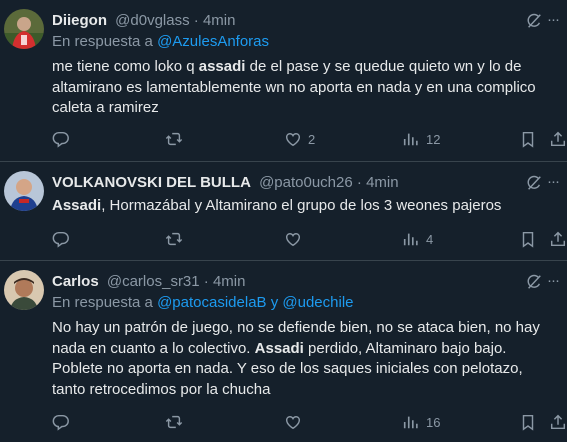 The width and height of the screenshot is (567, 442). Describe the element at coordinates (433, 422) in the screenshot. I see `view-count: 16` at that location.